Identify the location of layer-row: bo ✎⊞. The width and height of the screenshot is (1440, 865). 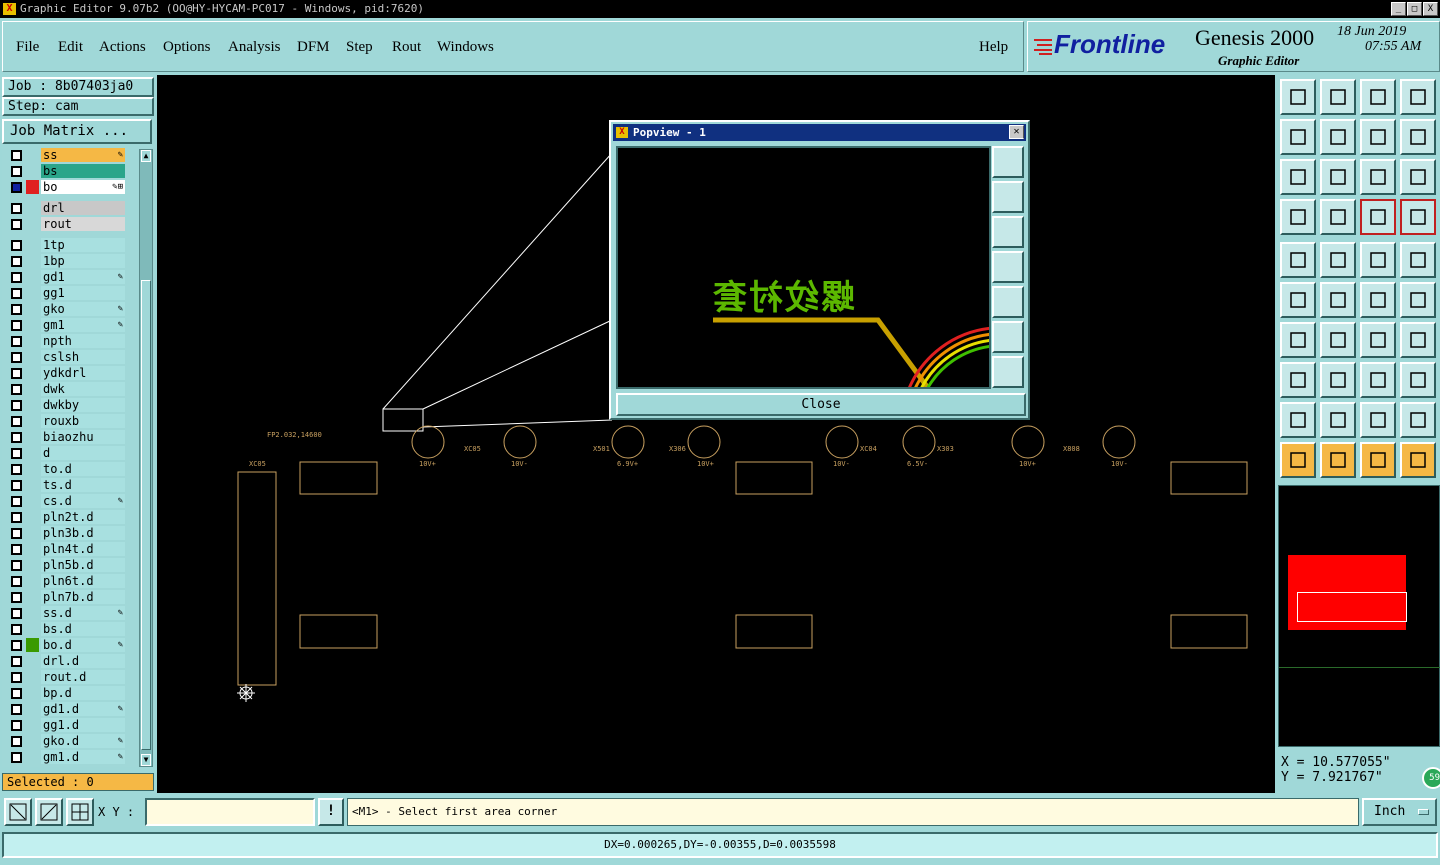
(64, 187).